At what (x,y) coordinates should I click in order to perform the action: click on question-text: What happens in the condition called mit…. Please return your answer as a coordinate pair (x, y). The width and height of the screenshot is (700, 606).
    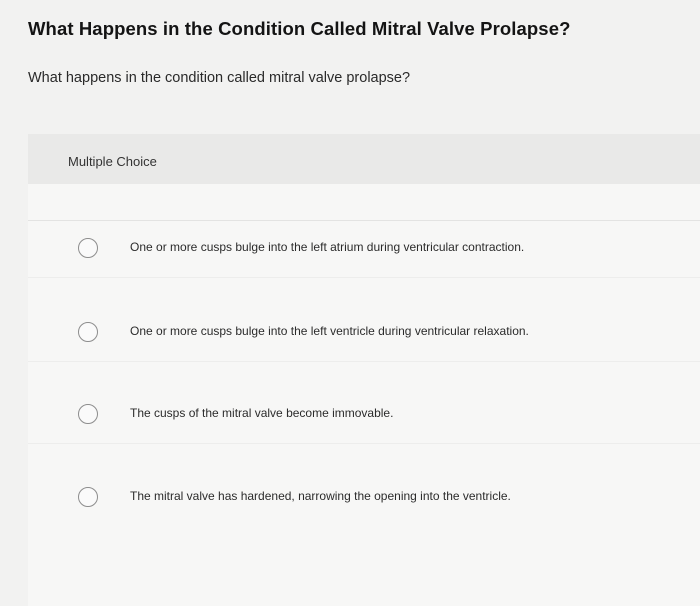
    Looking at the image, I should click on (219, 78).